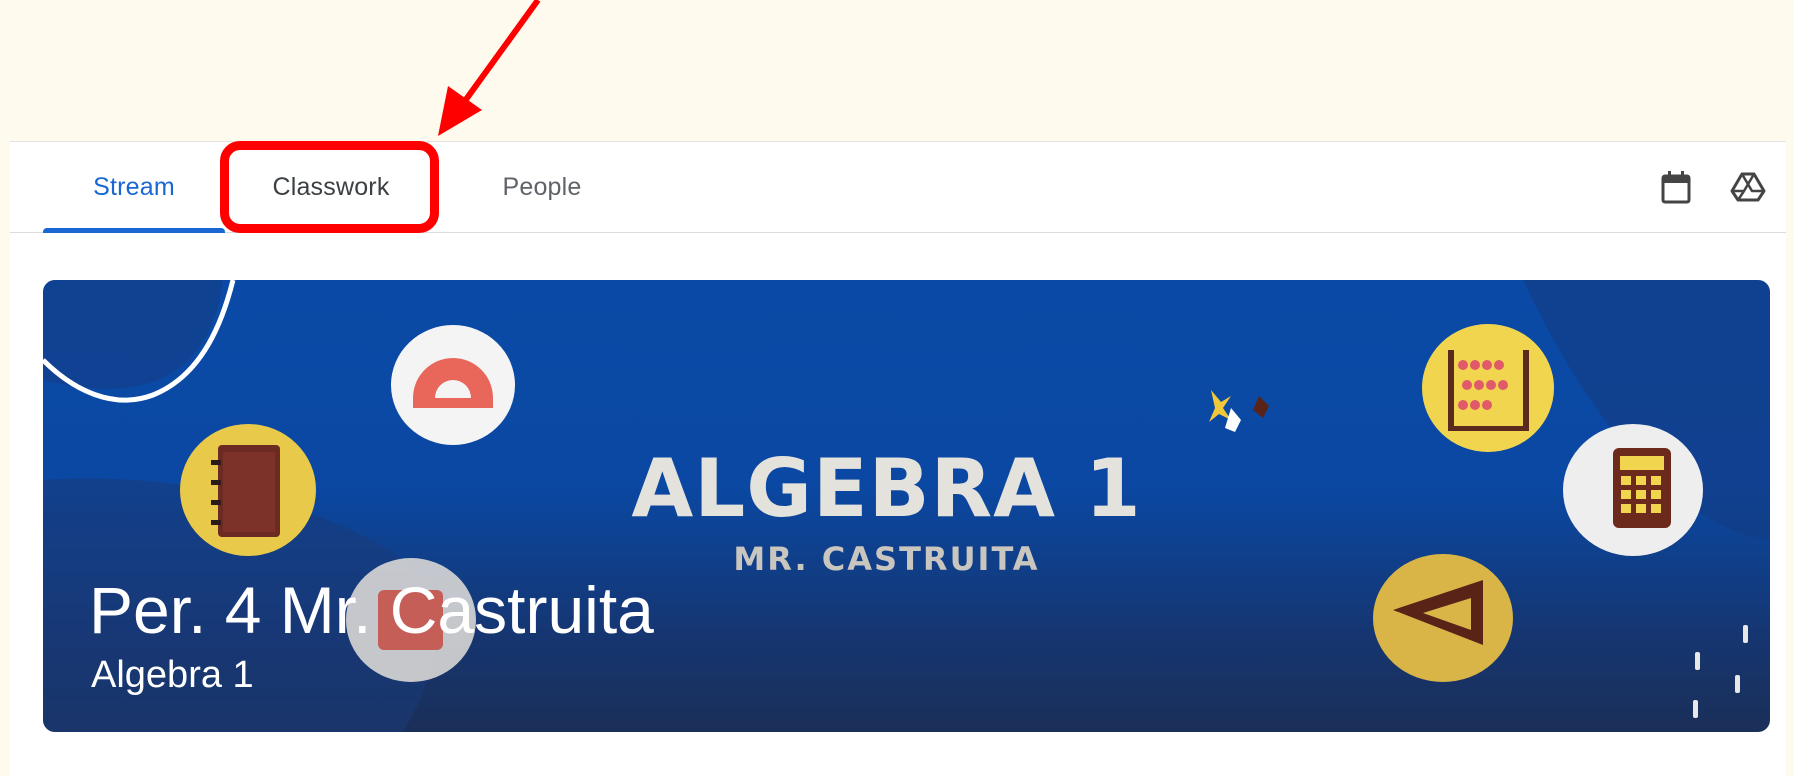 The image size is (1794, 776). I want to click on tab-classwork: Classwork, so click(331, 187).